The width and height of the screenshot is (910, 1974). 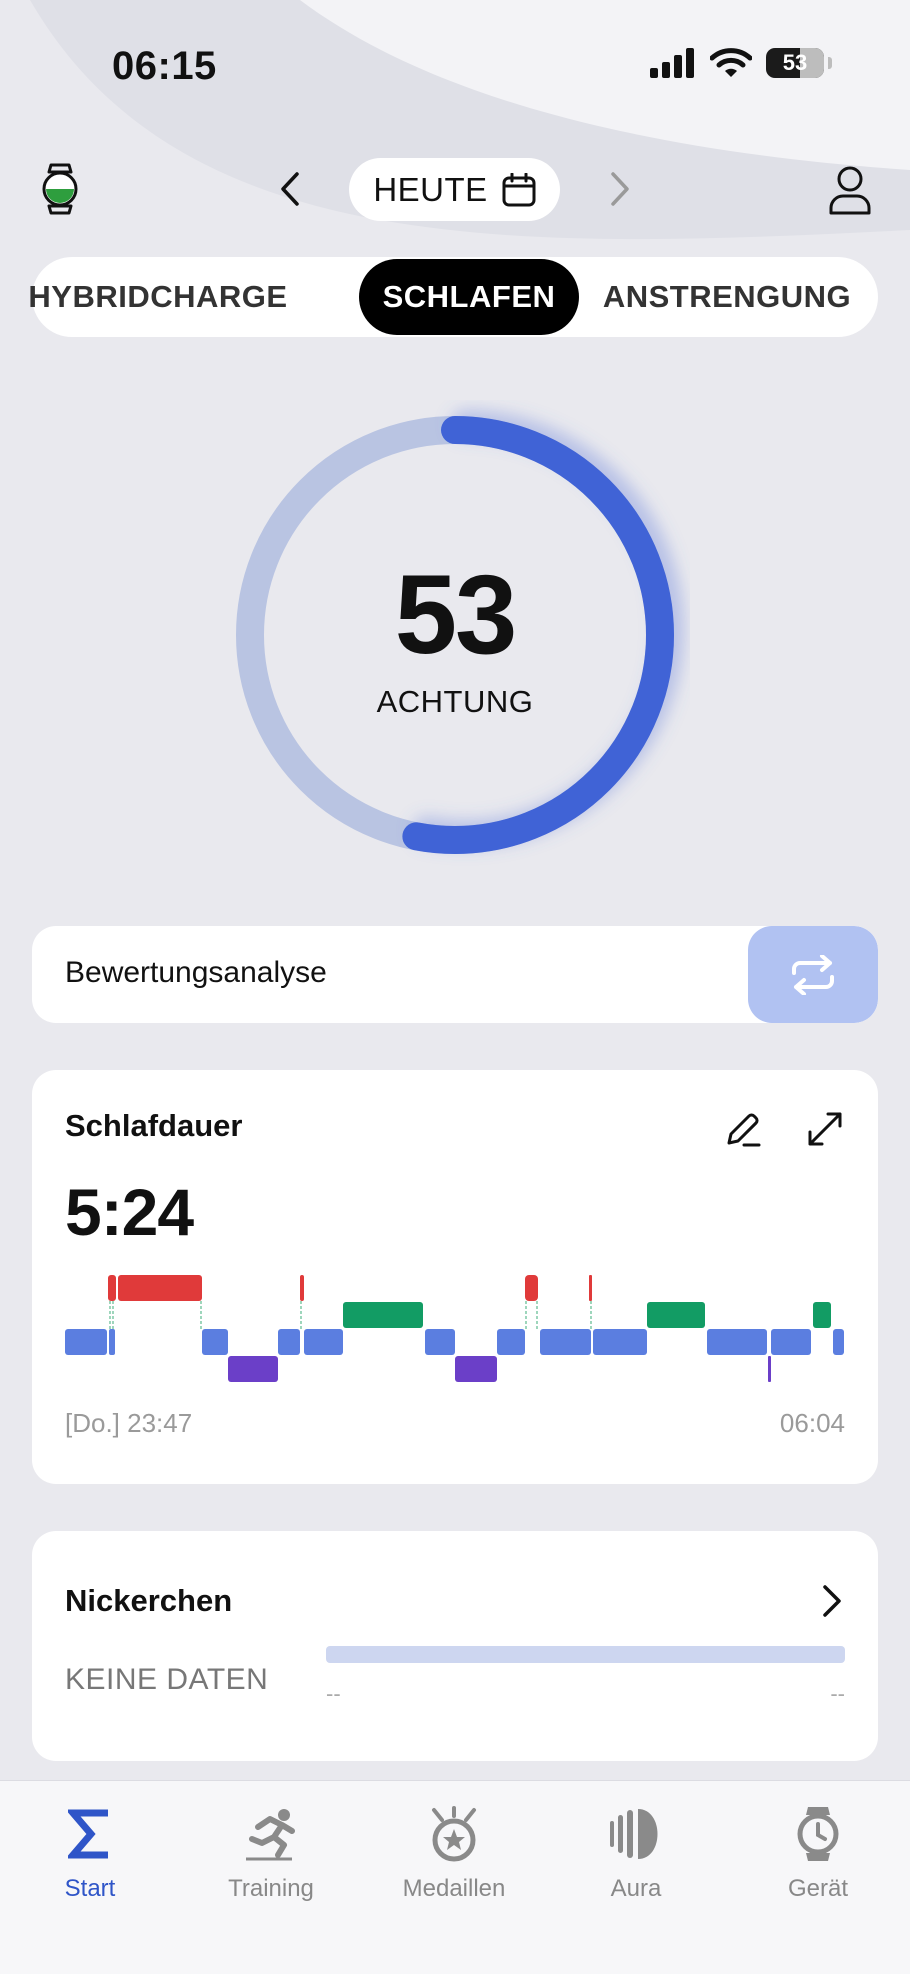 What do you see at coordinates (454, 1834) in the screenshot?
I see `medal-icon` at bounding box center [454, 1834].